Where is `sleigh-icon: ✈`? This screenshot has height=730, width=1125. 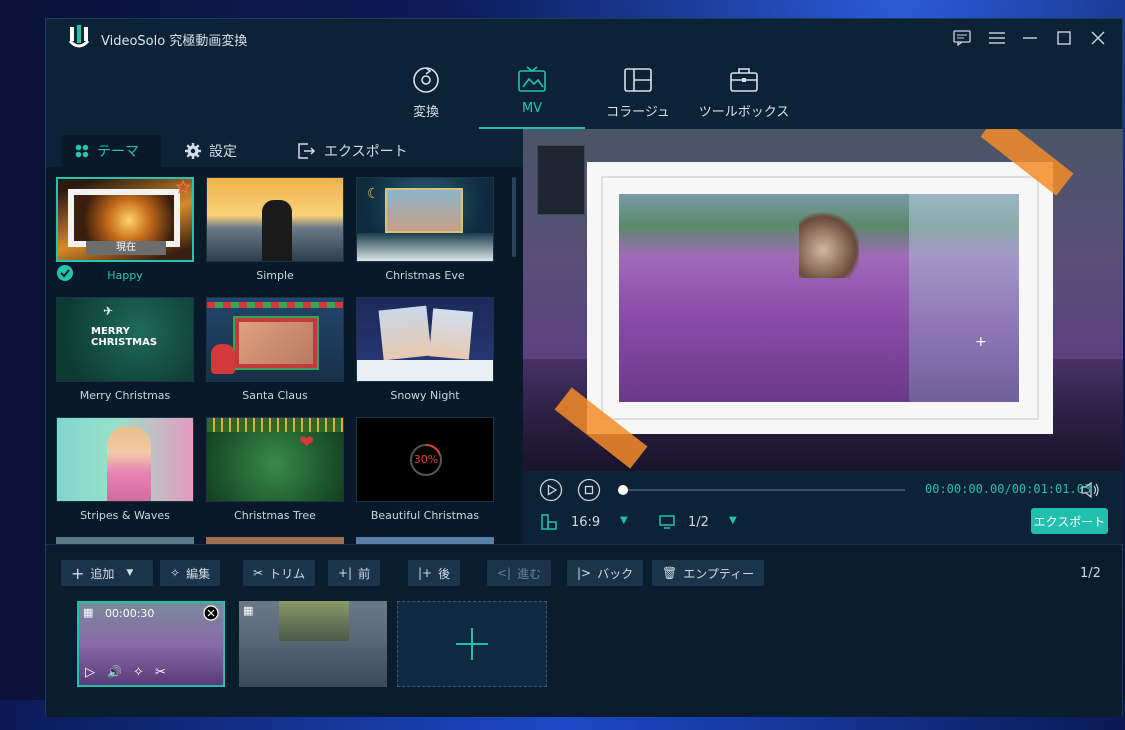
sleigh-icon: ✈ is located at coordinates (108, 311).